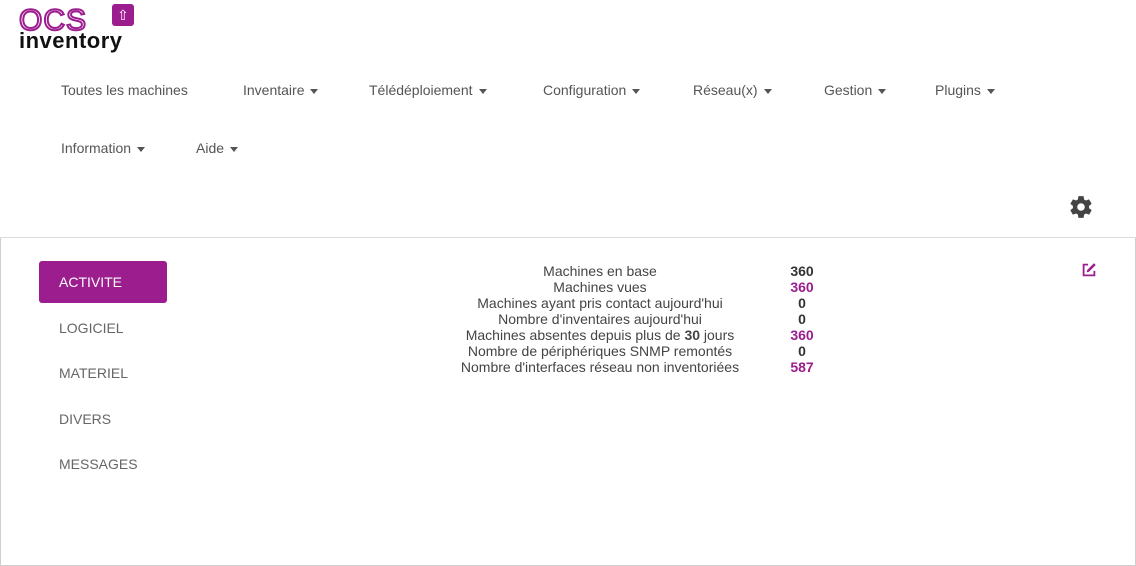  I want to click on nav-reseaux: Réseau(x), so click(732, 90).